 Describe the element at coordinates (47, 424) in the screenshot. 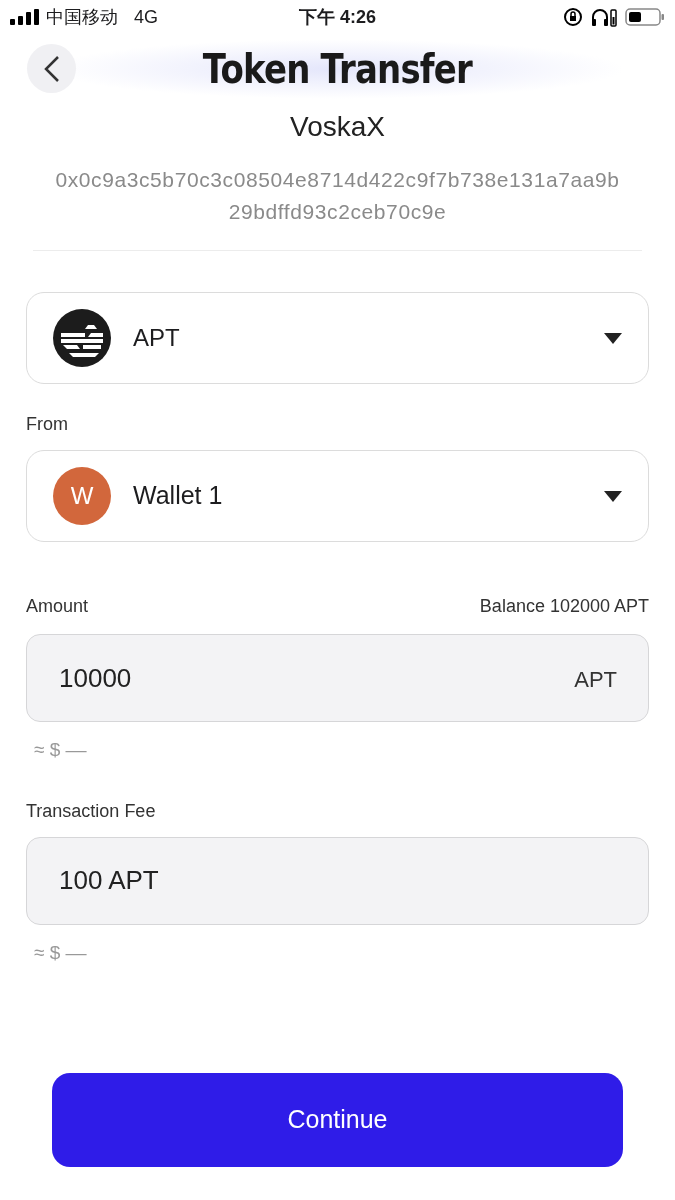

I see `from-label: From` at that location.